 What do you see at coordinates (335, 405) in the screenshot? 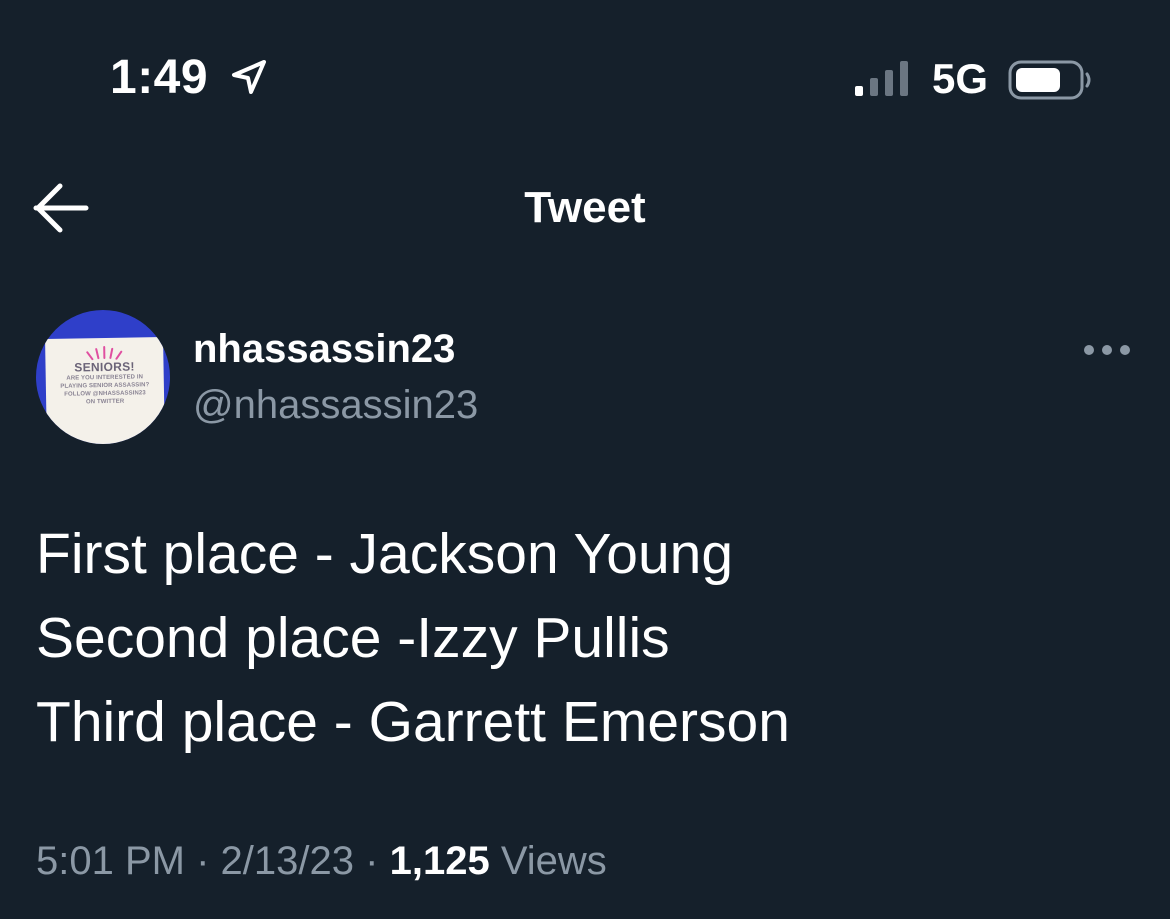
I see `author-handle: @nhassassin23` at bounding box center [335, 405].